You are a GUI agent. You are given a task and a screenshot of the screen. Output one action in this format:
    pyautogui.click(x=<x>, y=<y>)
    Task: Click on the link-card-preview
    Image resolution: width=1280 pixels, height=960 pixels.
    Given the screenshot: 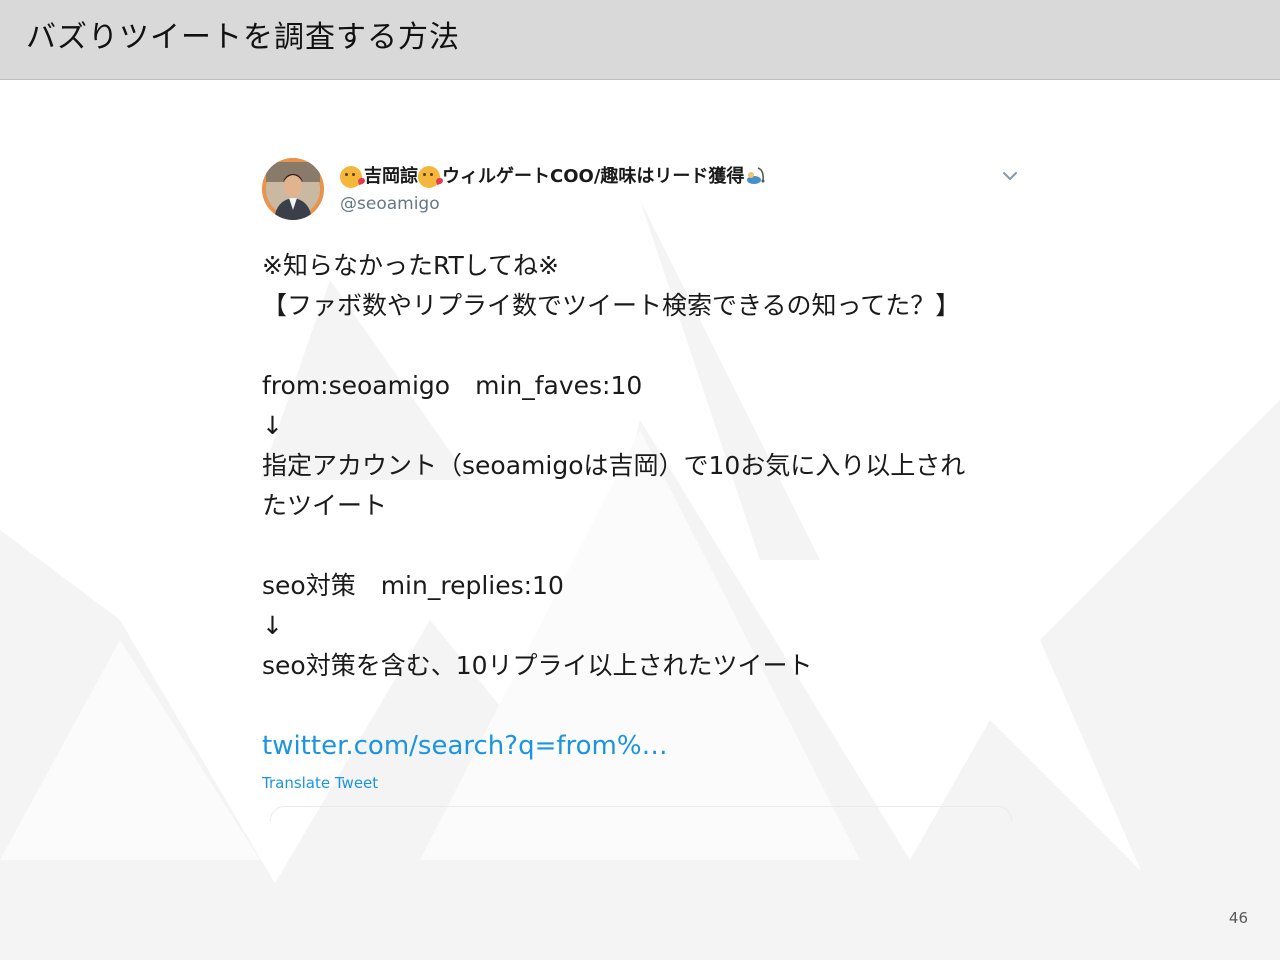 What is the action you would take?
    pyautogui.click(x=641, y=813)
    